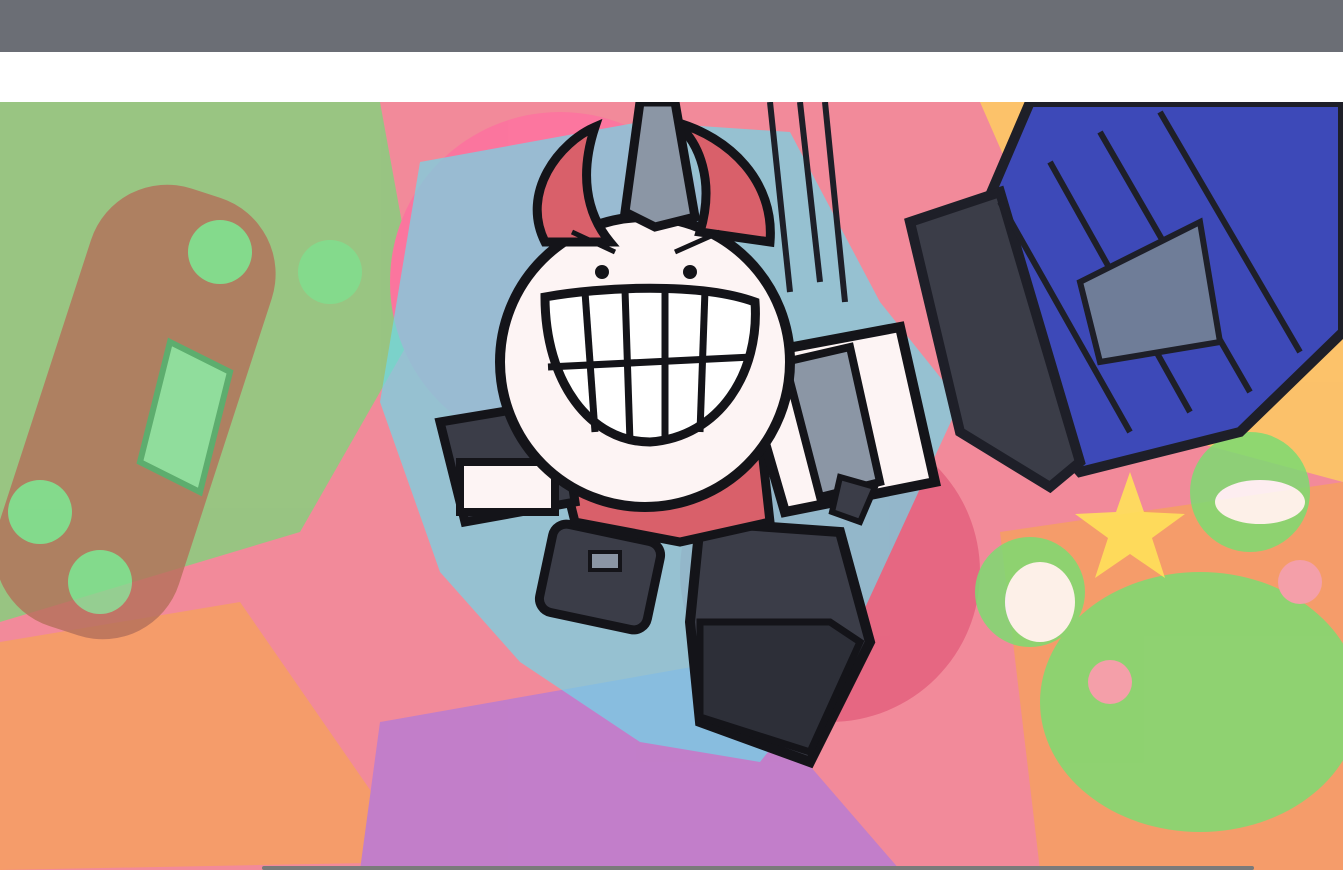  I want to click on horizontal-scrollbar, so click(758, 868).